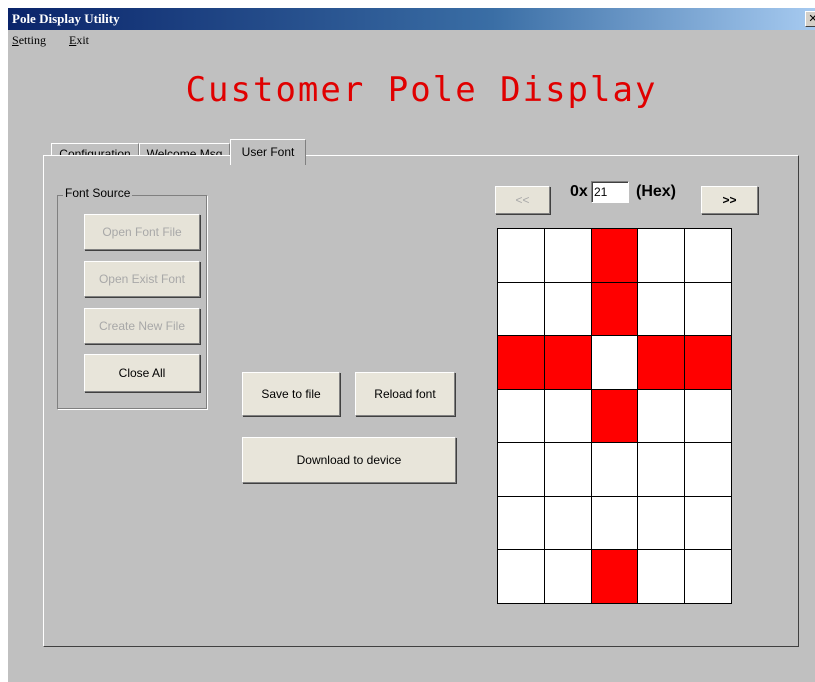 The width and height of the screenshot is (815, 682). What do you see at coordinates (411, 19) in the screenshot?
I see `title-bar: Pole Display Utility ✕` at bounding box center [411, 19].